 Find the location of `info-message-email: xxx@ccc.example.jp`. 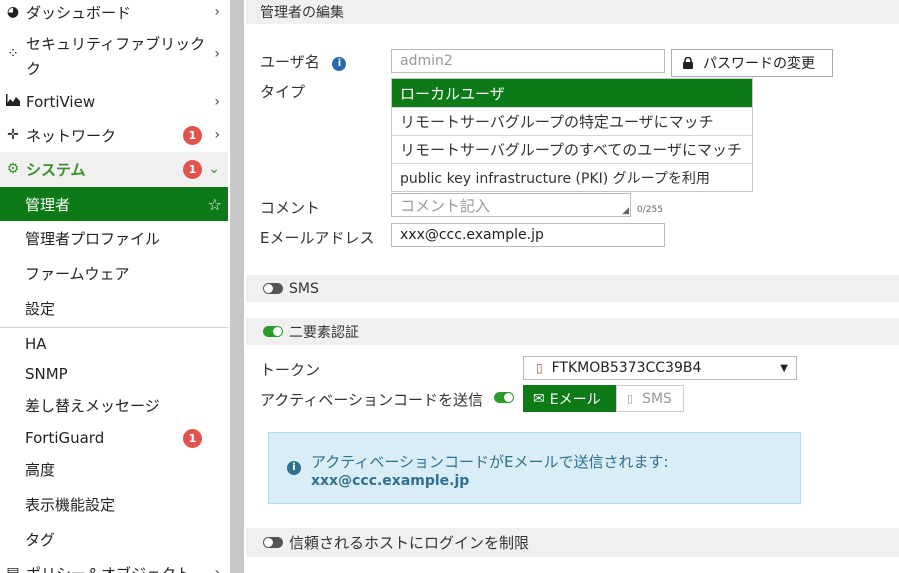

info-message-email: xxx@ccc.example.jp is located at coordinates (390, 481).